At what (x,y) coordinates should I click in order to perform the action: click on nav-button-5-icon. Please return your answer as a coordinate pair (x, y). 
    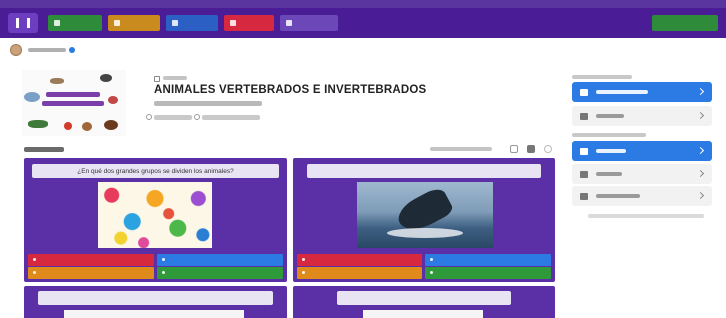
    Looking at the image, I should click on (289, 23).